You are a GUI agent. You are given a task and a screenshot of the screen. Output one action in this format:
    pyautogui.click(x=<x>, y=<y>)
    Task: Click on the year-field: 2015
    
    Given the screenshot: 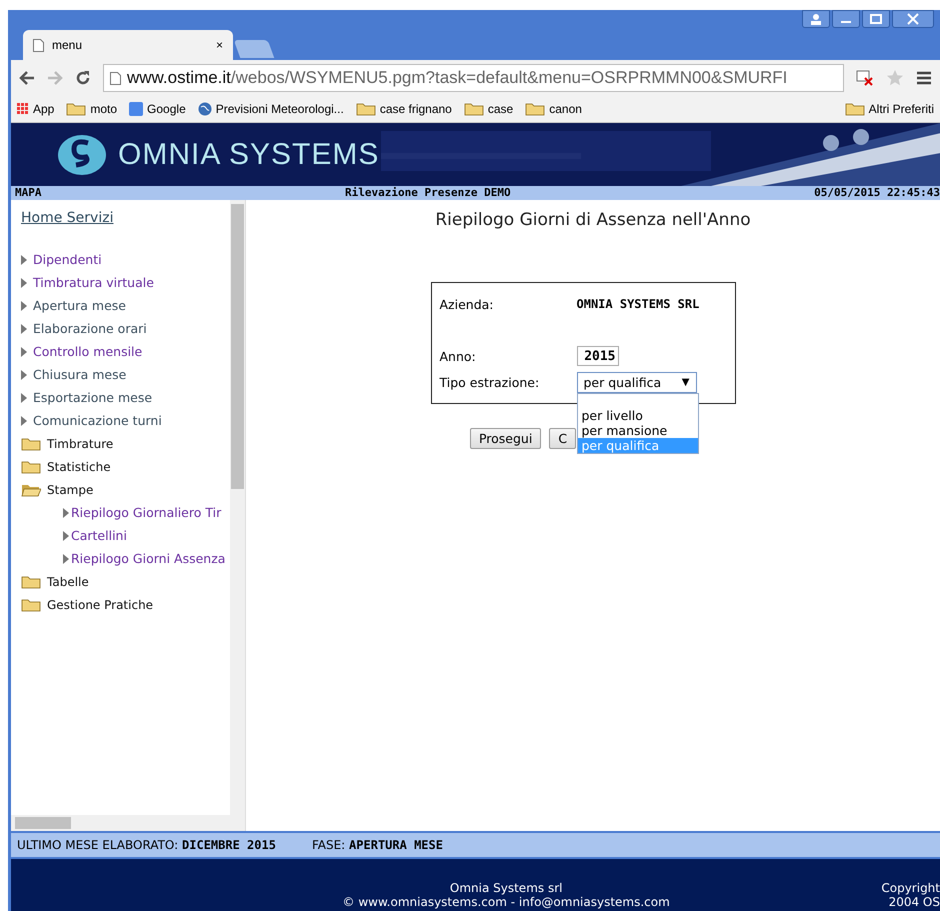 What is the action you would take?
    pyautogui.click(x=597, y=356)
    